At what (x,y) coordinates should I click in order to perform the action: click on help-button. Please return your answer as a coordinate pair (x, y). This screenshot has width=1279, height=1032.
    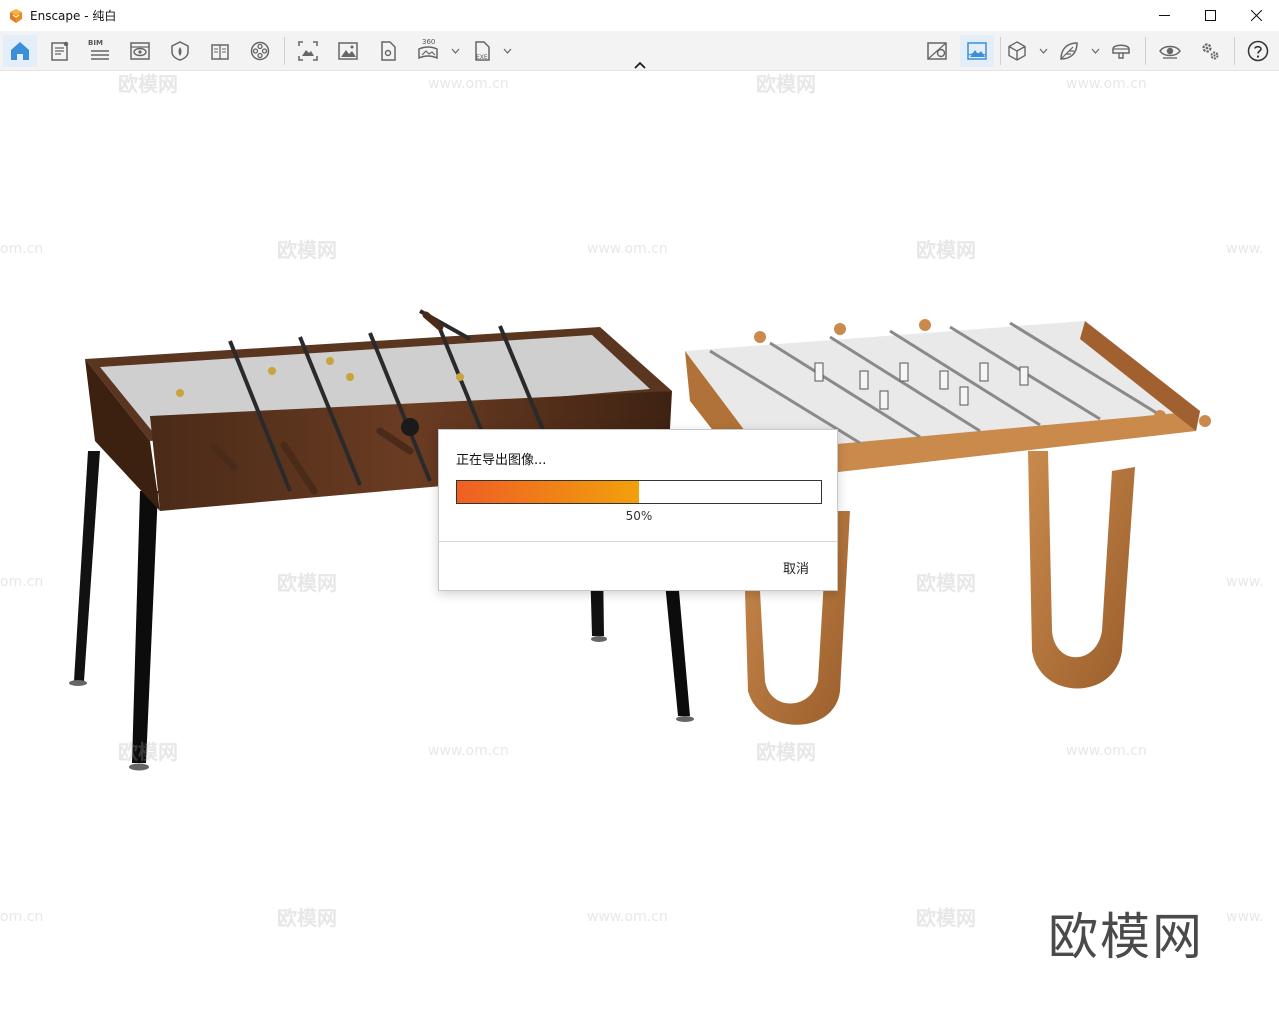
    Looking at the image, I should click on (1258, 51).